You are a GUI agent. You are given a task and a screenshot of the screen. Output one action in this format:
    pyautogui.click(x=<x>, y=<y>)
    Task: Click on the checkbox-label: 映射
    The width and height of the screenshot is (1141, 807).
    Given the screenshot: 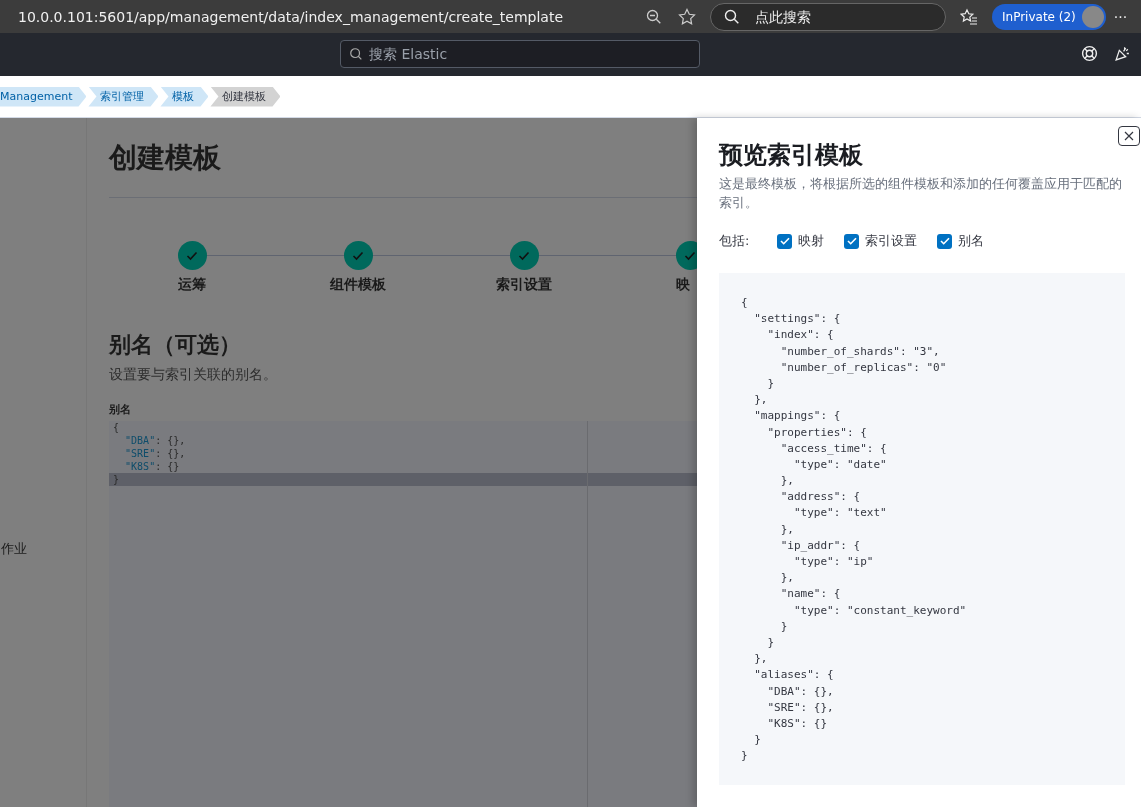 What is the action you would take?
    pyautogui.click(x=811, y=241)
    